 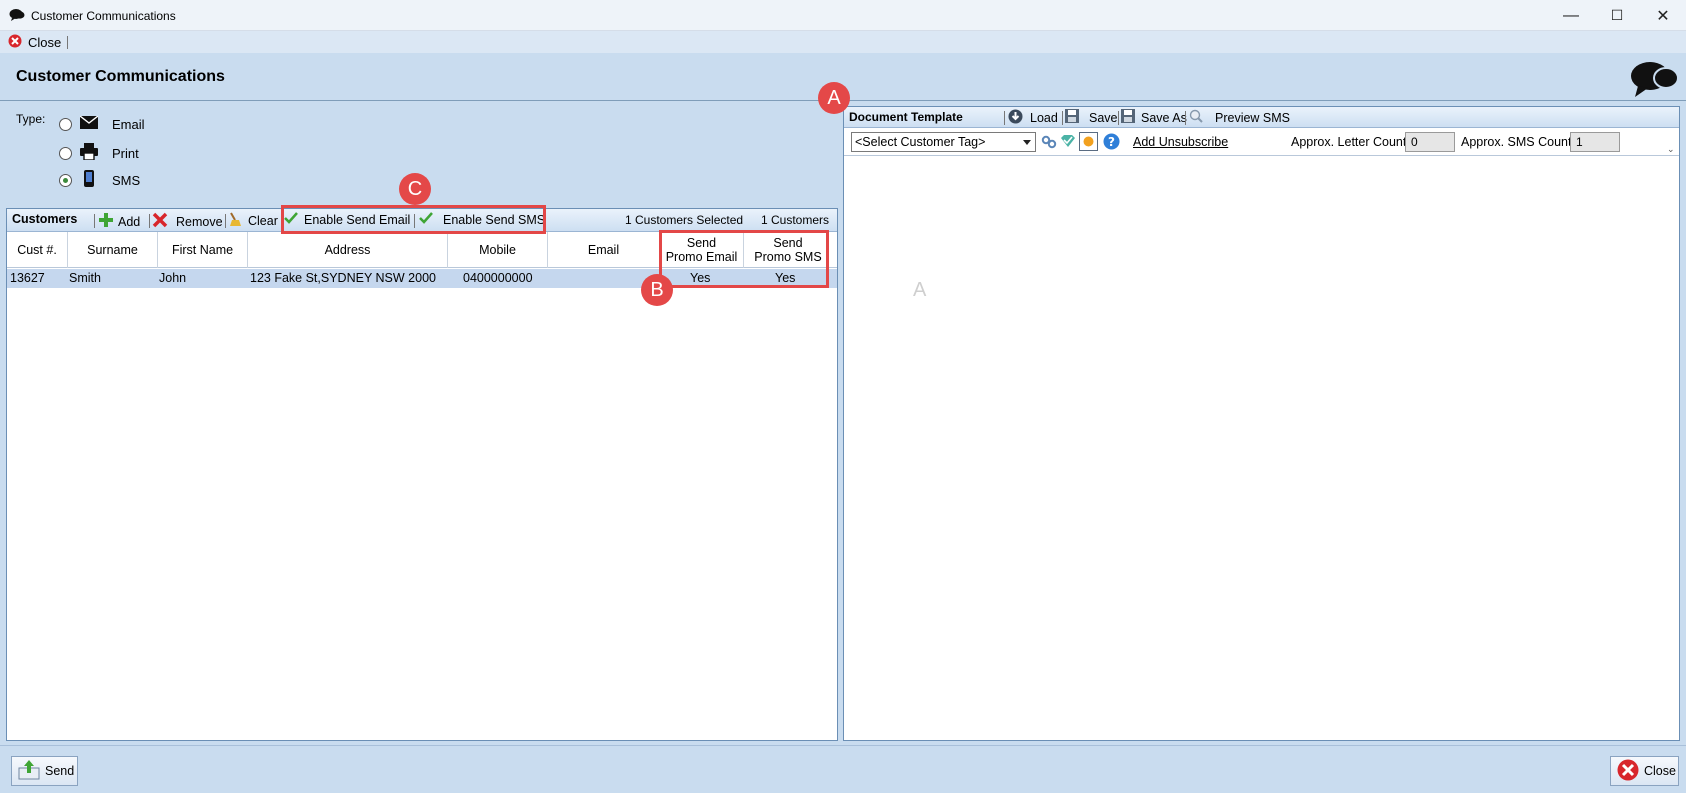 I want to click on printer-icon, so click(x=89, y=153).